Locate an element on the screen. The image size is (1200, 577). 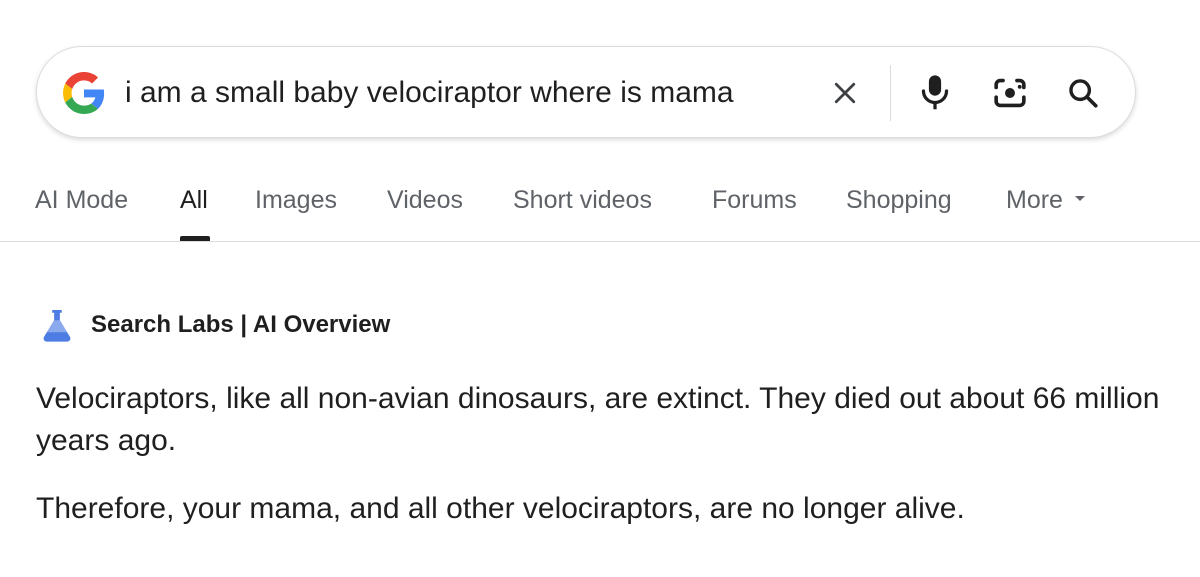
tab-more: More is located at coordinates (1045, 200).